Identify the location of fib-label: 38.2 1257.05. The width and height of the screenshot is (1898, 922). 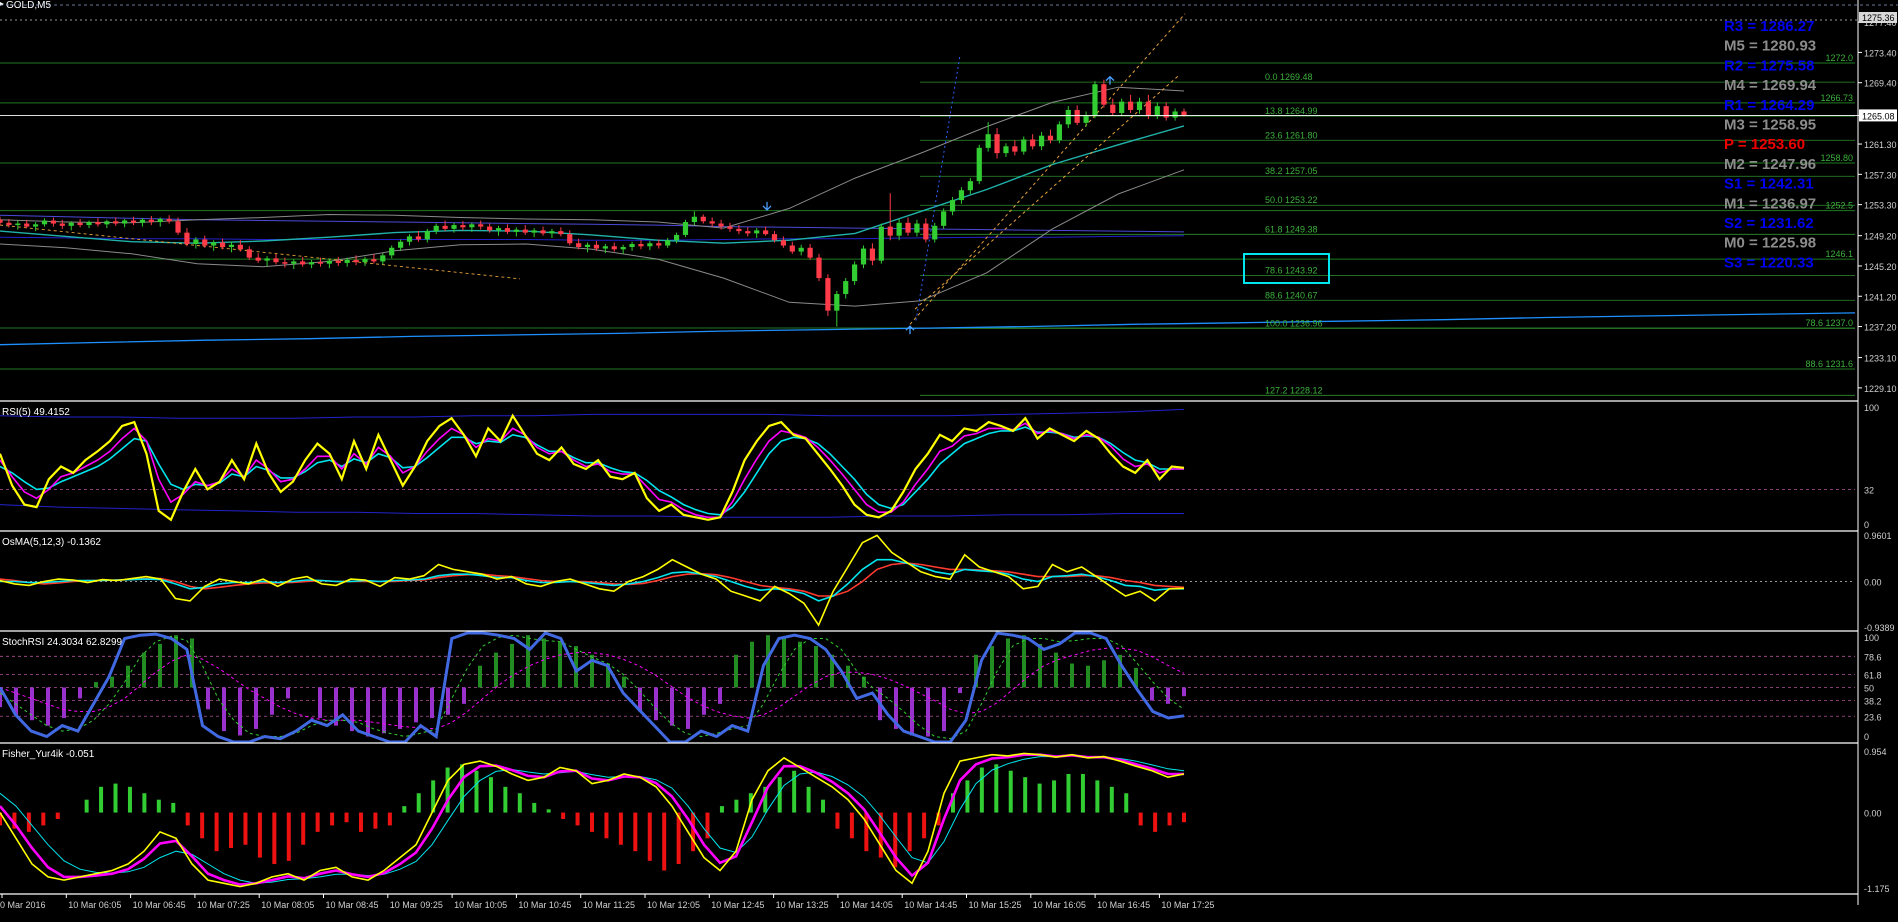
(1291, 171).